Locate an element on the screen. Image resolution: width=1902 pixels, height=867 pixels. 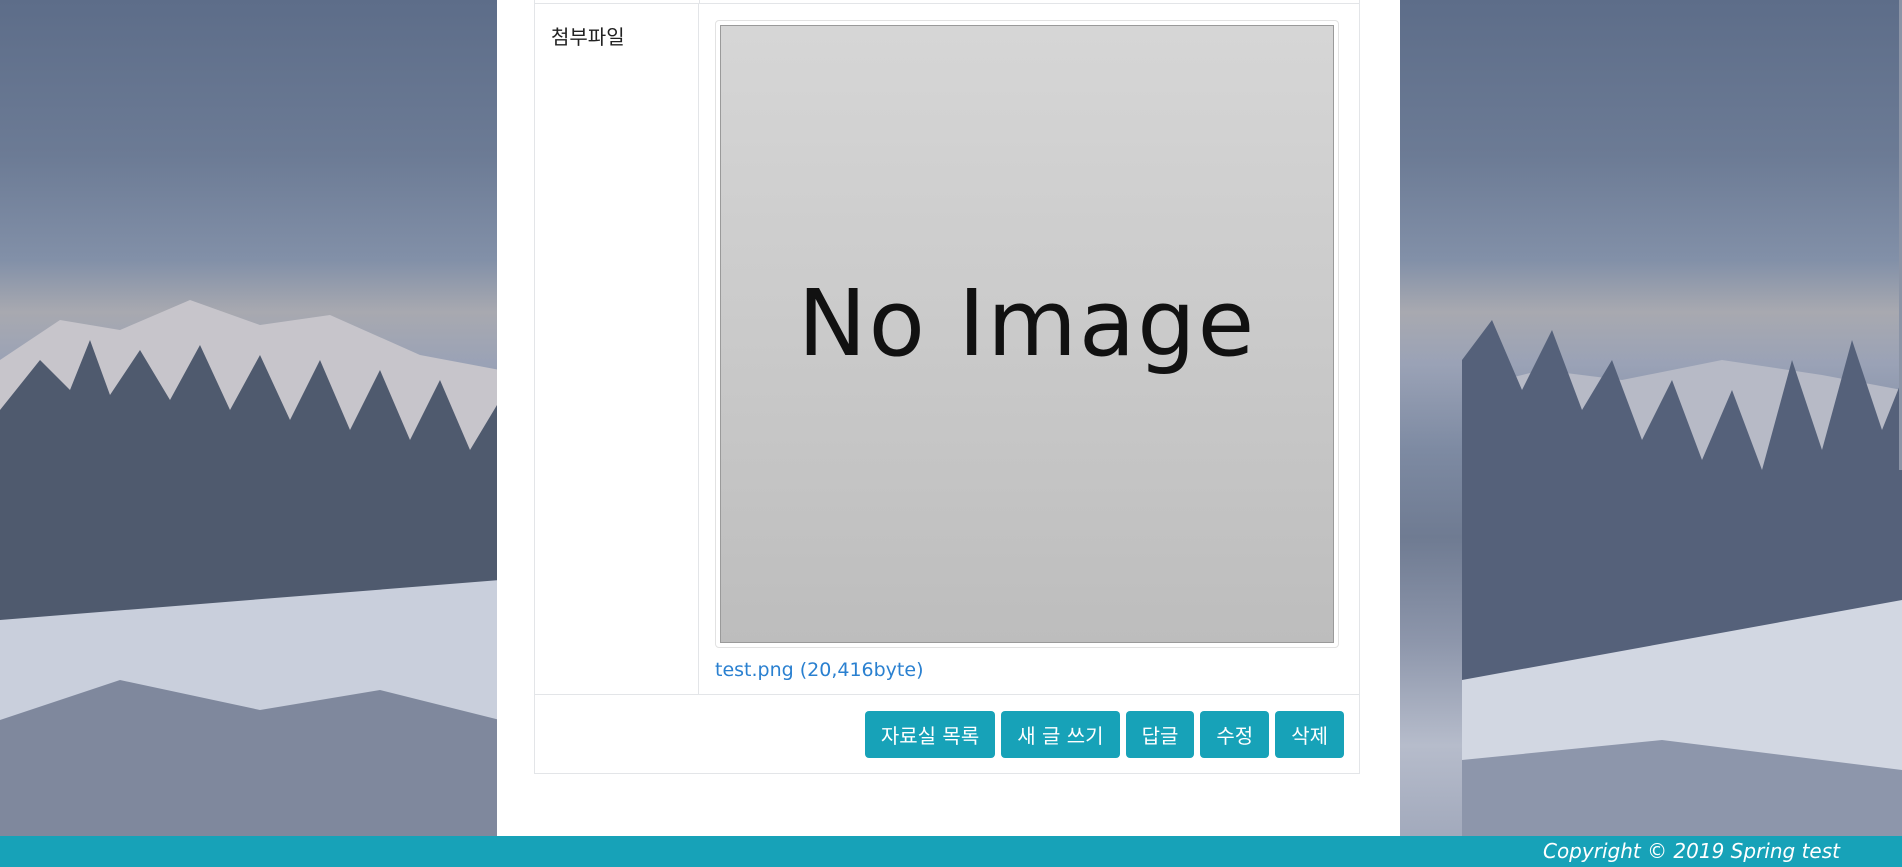
reply-button: 답글 is located at coordinates (1160, 734).